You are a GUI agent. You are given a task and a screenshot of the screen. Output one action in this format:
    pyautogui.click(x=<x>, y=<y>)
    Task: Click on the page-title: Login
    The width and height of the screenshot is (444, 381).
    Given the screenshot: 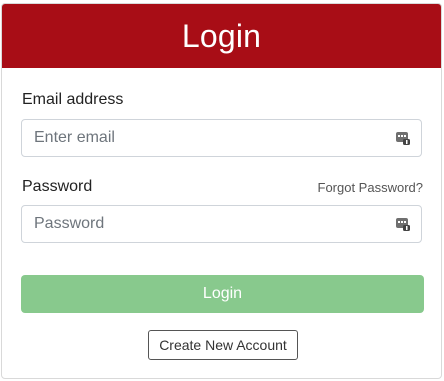 What is the action you would take?
    pyautogui.click(x=221, y=35)
    